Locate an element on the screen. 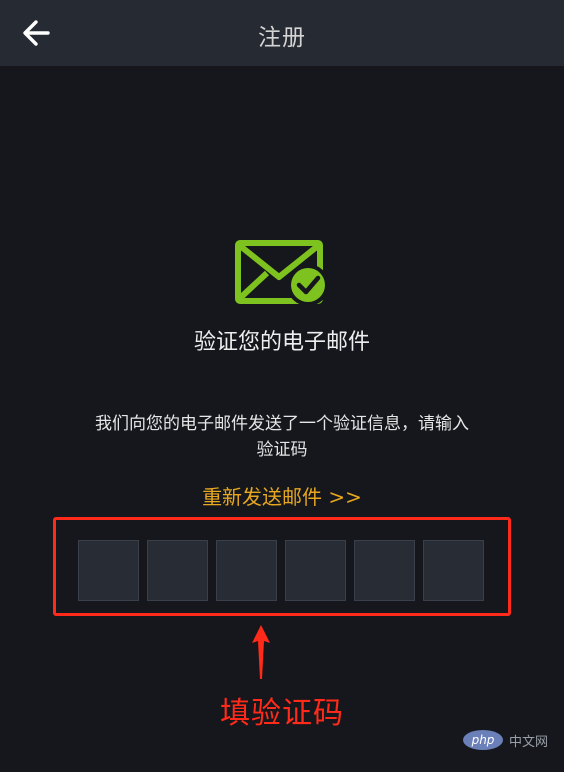 The width and height of the screenshot is (564, 772). app-header: 注册 is located at coordinates (282, 33).